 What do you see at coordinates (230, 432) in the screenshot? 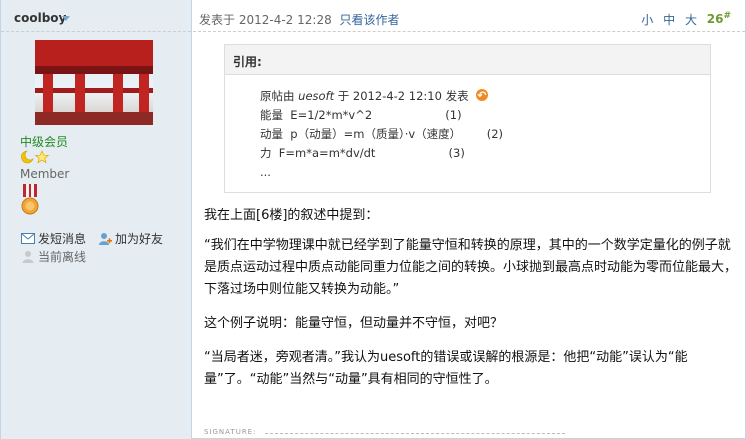
I see `signature-label: SIGNATURE:` at bounding box center [230, 432].